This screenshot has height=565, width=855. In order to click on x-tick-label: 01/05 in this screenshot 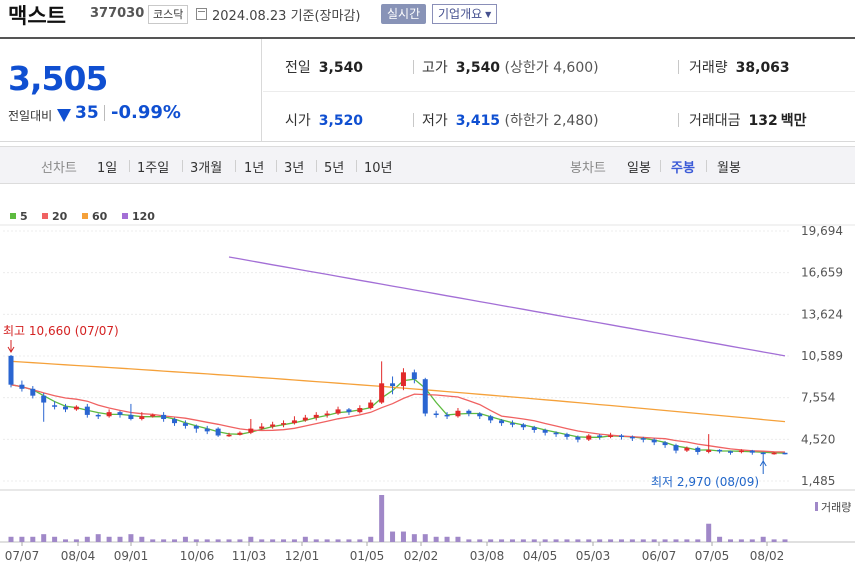, I will do `click(367, 556)`.